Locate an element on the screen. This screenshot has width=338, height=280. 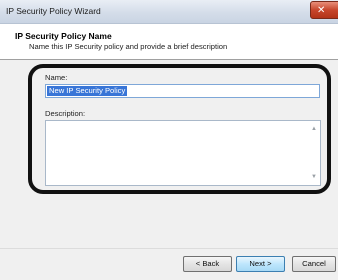
back-button: < Back is located at coordinates (207, 264).